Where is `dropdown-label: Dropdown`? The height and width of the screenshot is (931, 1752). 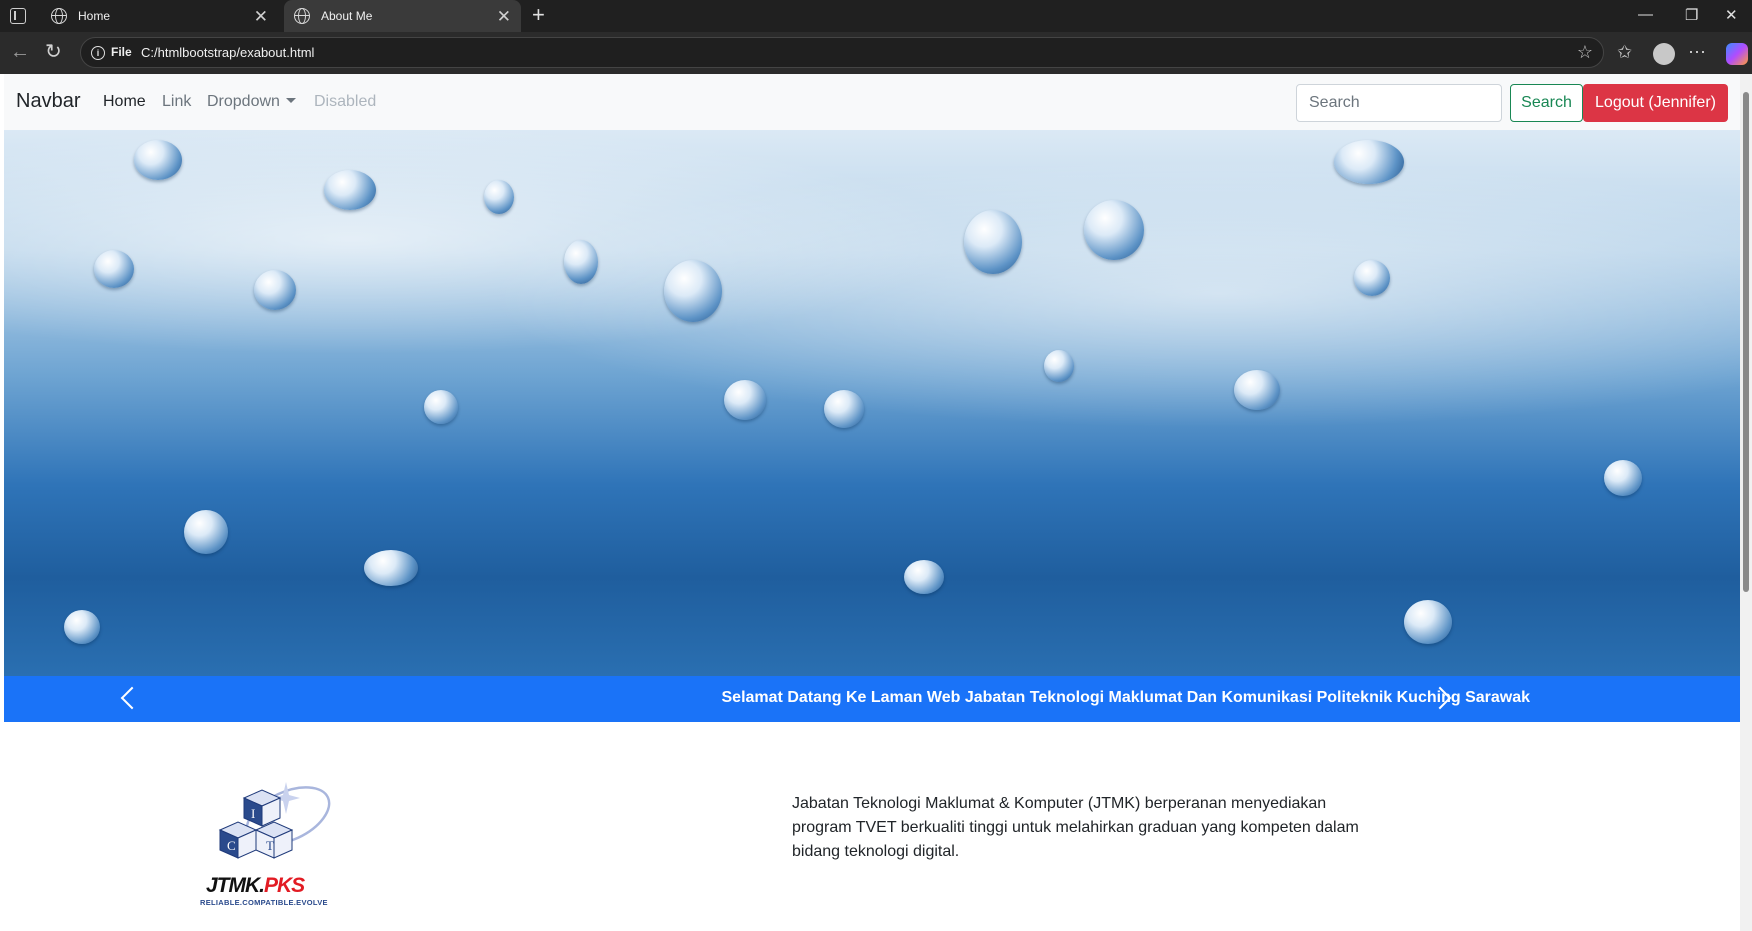
dropdown-label: Dropdown is located at coordinates (243, 101).